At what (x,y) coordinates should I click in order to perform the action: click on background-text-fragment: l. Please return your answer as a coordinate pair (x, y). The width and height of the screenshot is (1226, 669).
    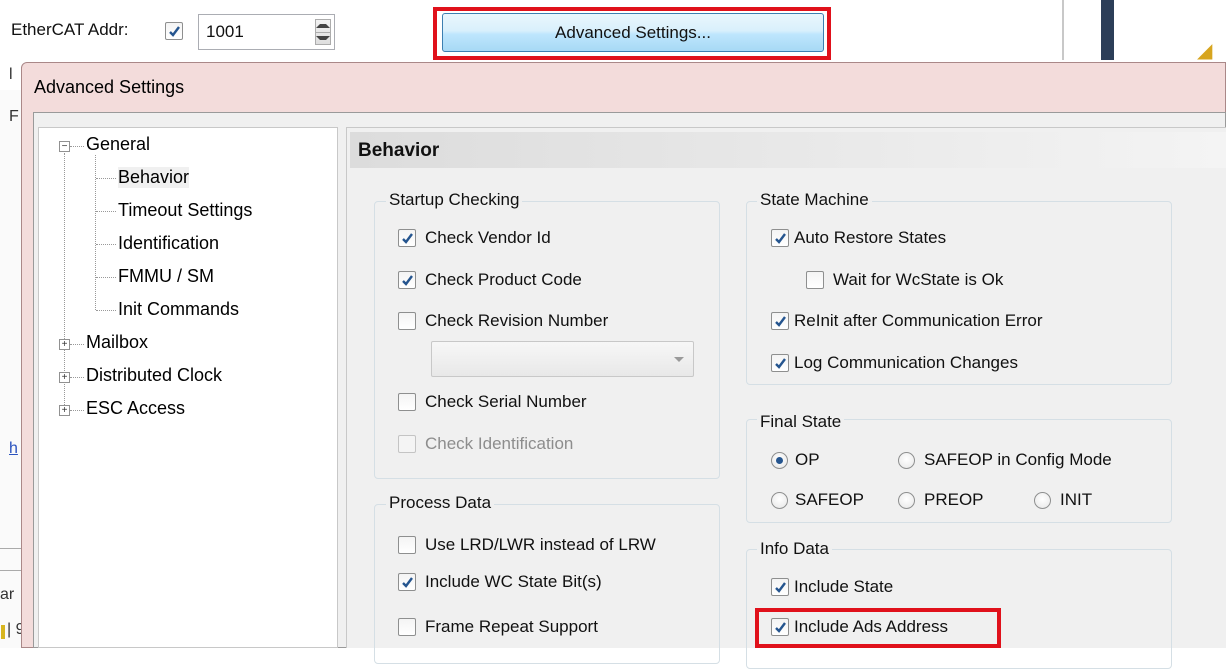
    Looking at the image, I should click on (11, 74).